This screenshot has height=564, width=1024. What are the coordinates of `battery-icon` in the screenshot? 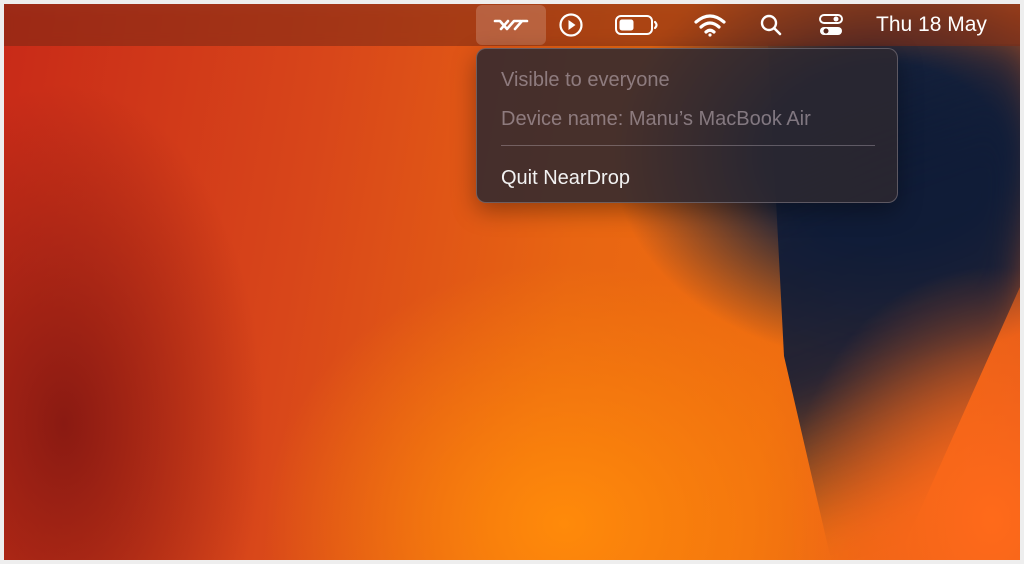 It's located at (636, 25).